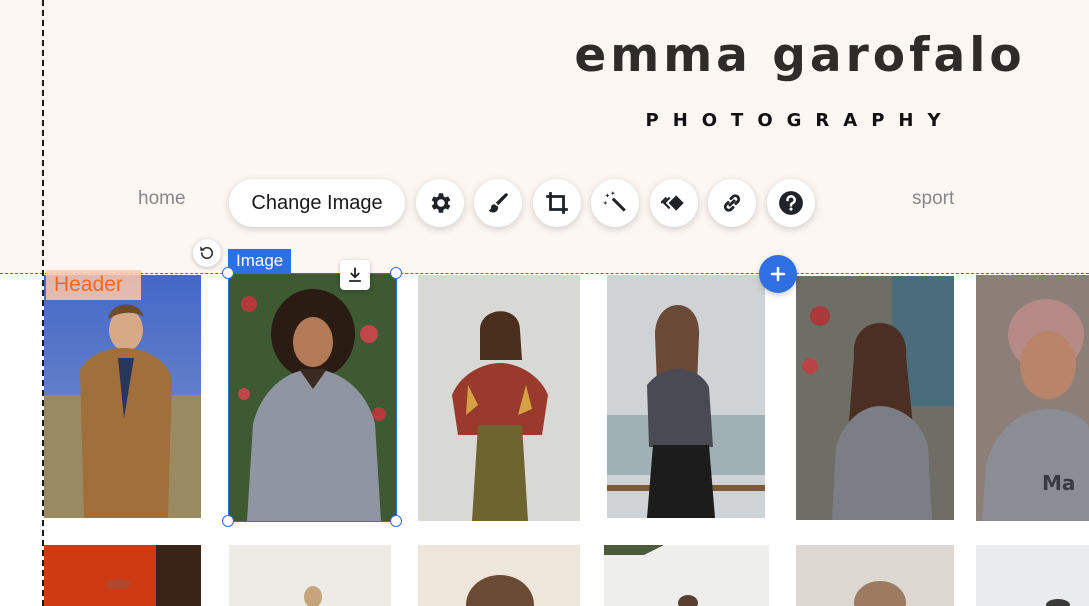 This screenshot has height=606, width=1089. Describe the element at coordinates (43, 303) in the screenshot. I see `editor-gutter-line` at that location.